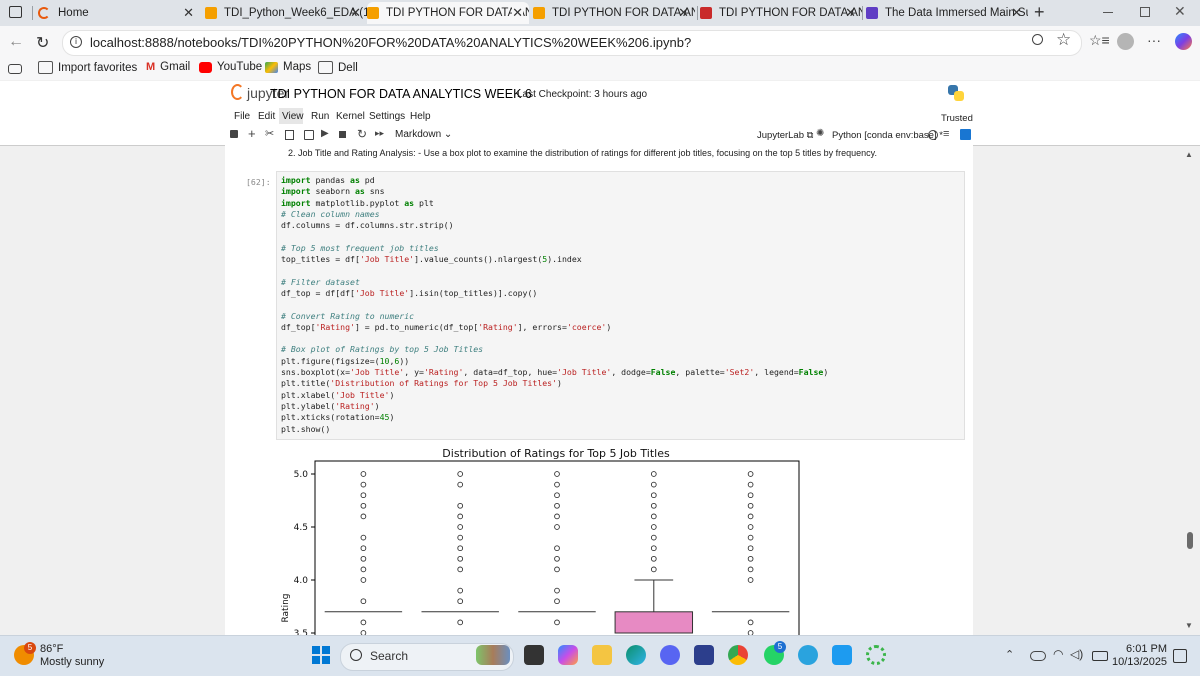 The width and height of the screenshot is (1200, 676). I want to click on menu-settings: Settings, so click(387, 116).